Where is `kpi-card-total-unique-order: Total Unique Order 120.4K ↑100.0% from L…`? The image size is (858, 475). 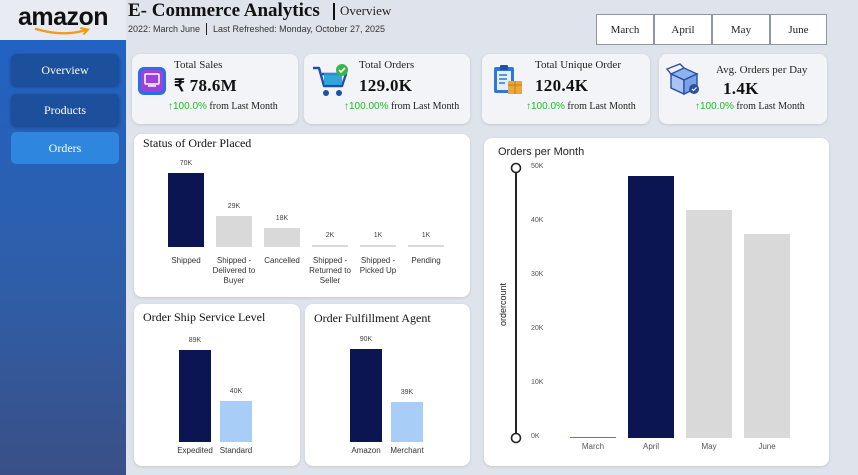
kpi-card-total-unique-order: Total Unique Order 120.4K ↑100.0% from L… is located at coordinates (566, 89).